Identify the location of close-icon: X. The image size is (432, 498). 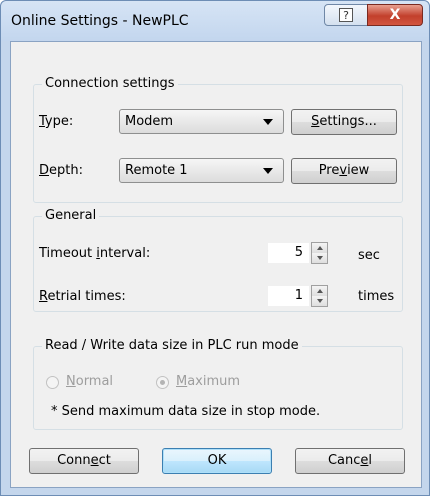
(395, 15).